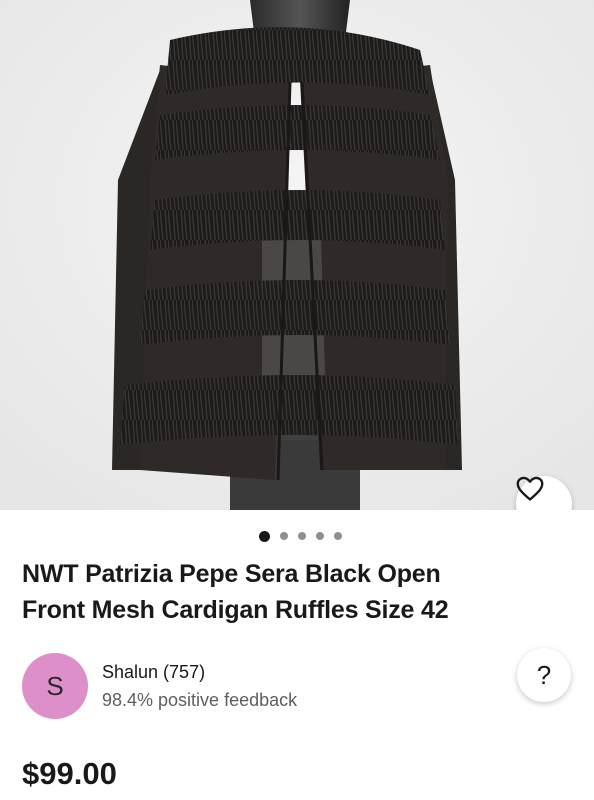  I want to click on image-pagination, so click(297, 536).